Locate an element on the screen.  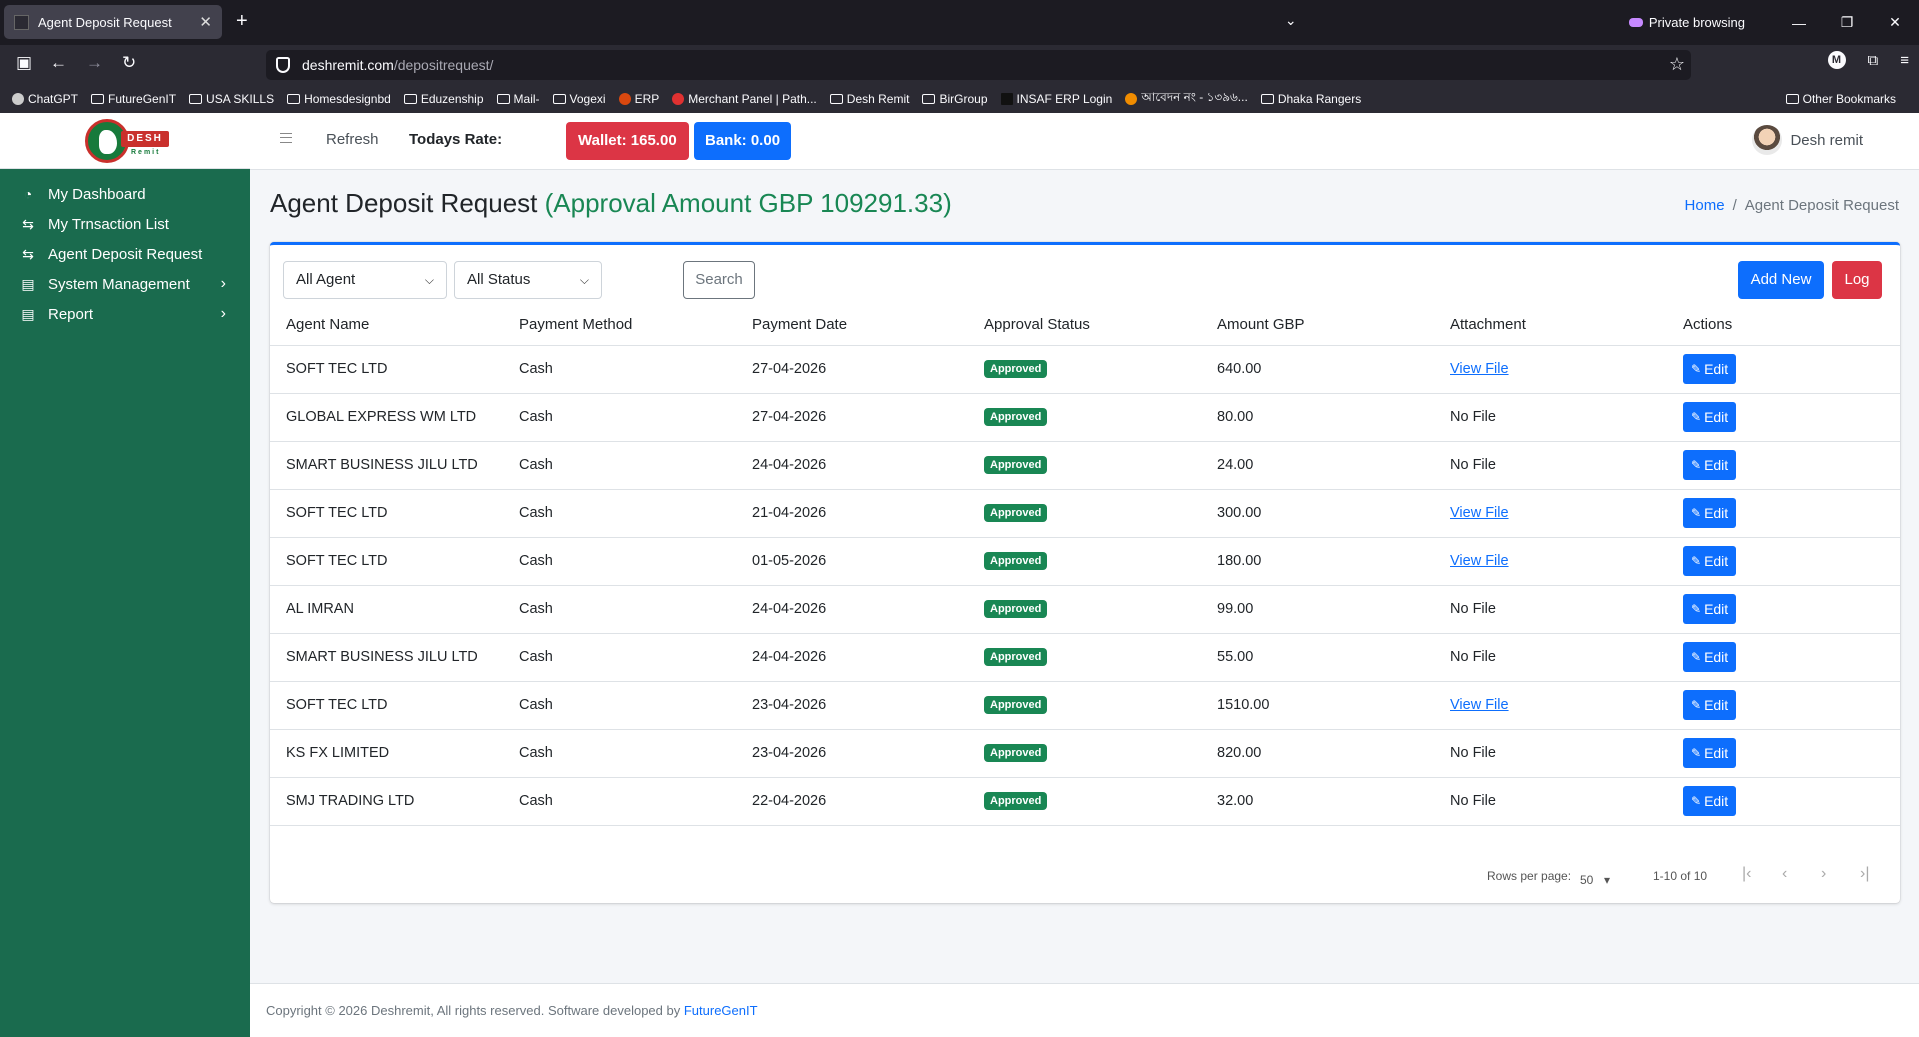
url-bar: deshremit.com/depositrequest/ ☆ is located at coordinates (978, 65).